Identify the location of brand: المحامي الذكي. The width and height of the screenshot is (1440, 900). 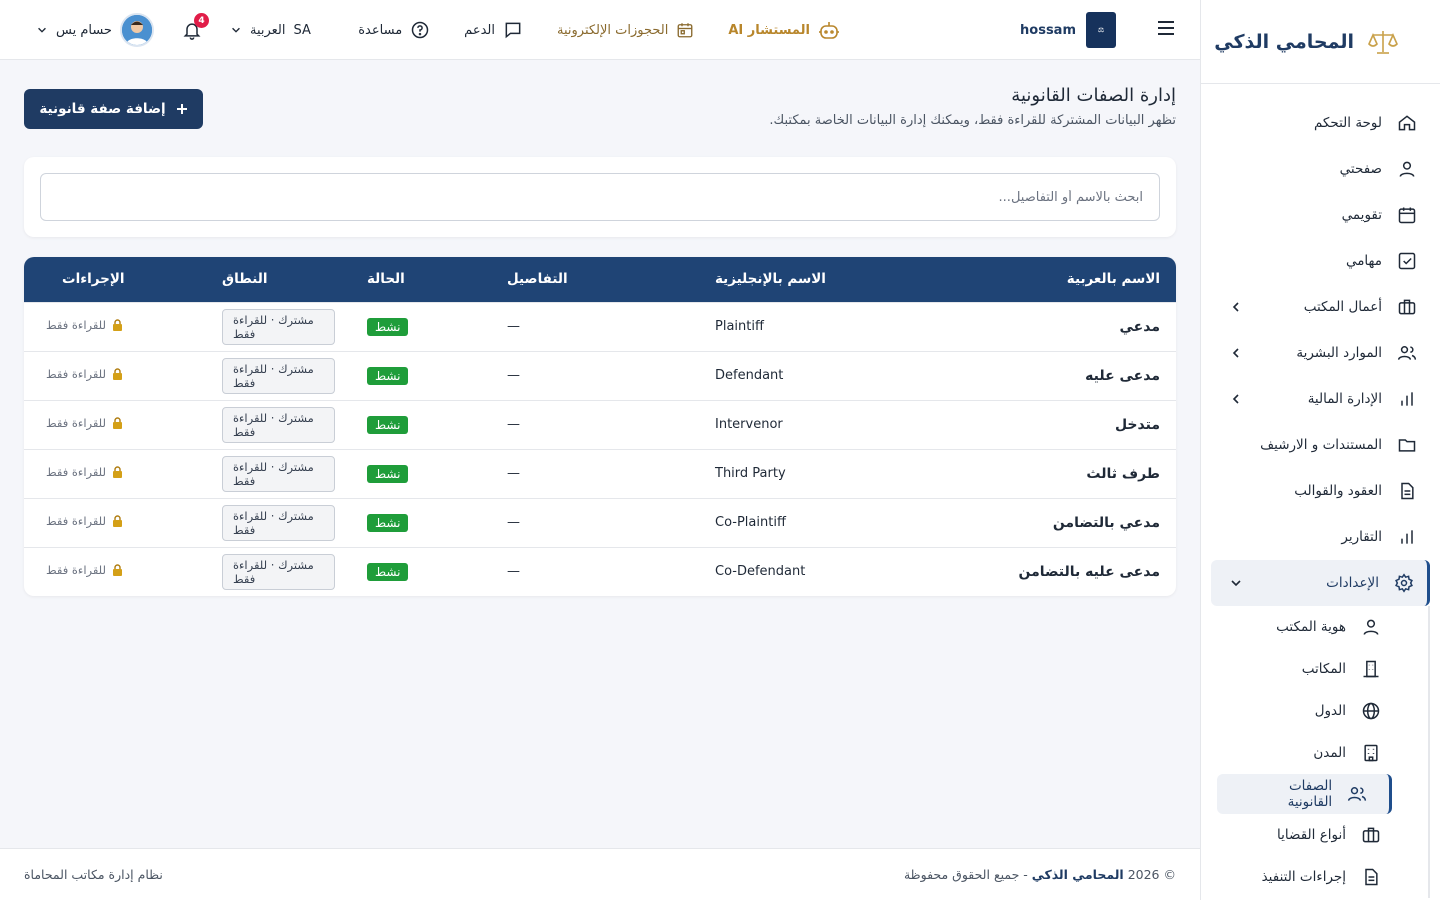
(1320, 42).